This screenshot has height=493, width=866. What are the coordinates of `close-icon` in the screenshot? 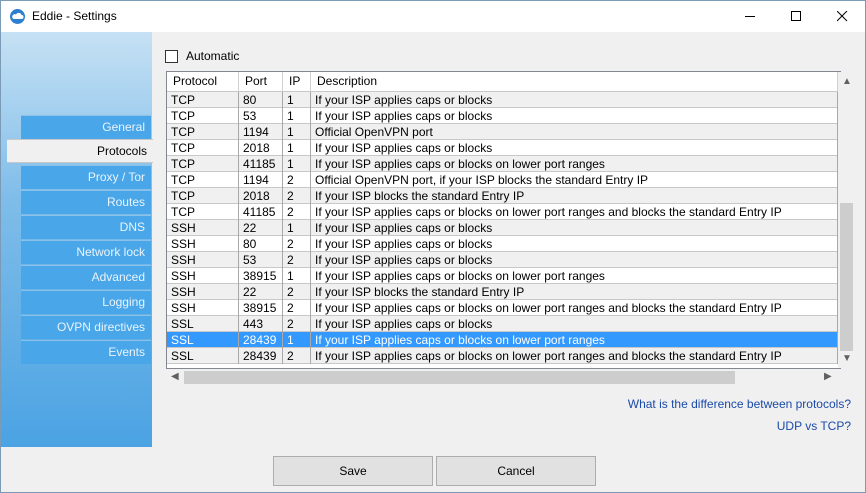 It's located at (842, 16).